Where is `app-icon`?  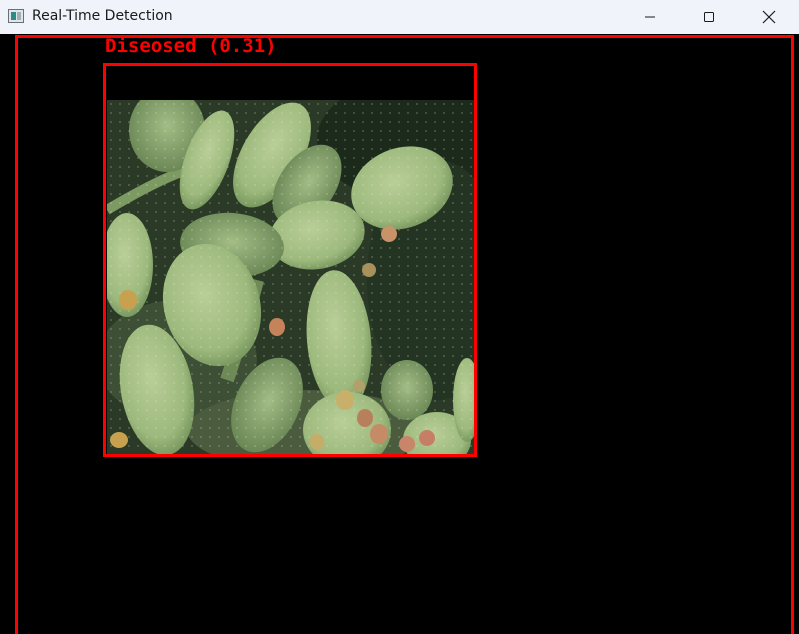 app-icon is located at coordinates (16, 16).